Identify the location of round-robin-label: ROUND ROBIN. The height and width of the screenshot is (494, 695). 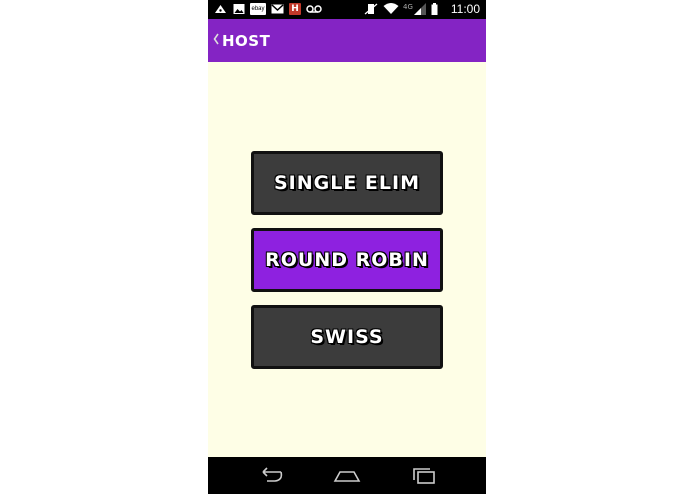
(347, 260).